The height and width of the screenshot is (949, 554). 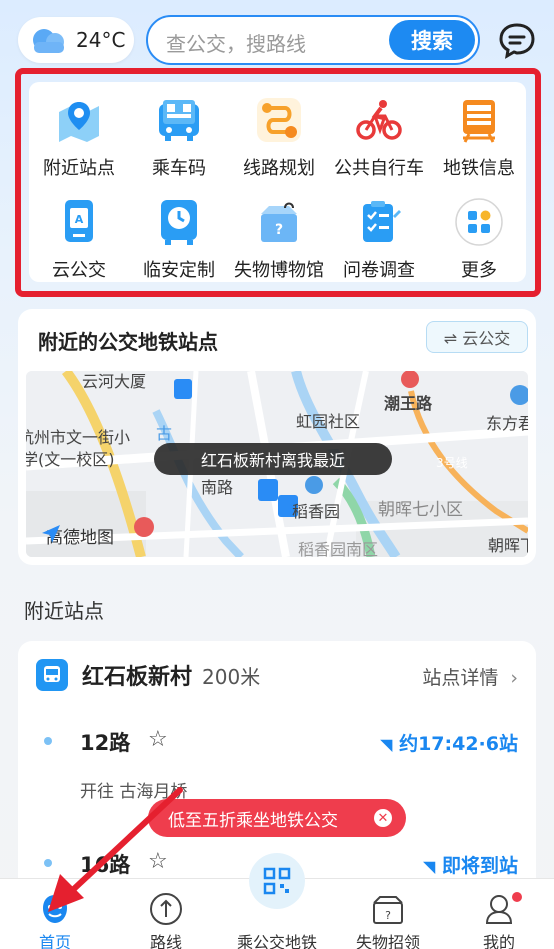 What do you see at coordinates (498, 941) in the screenshot?
I see `nav-label: 我的` at bounding box center [498, 941].